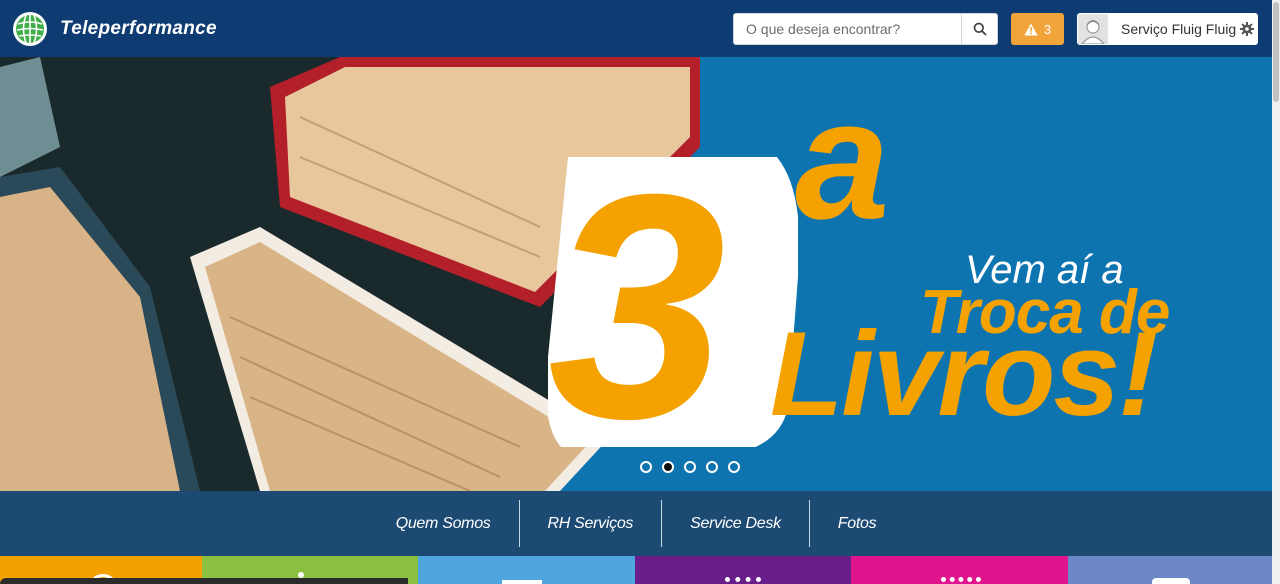 The width and height of the screenshot is (1280, 584). I want to click on gear-icon, so click(1247, 29).